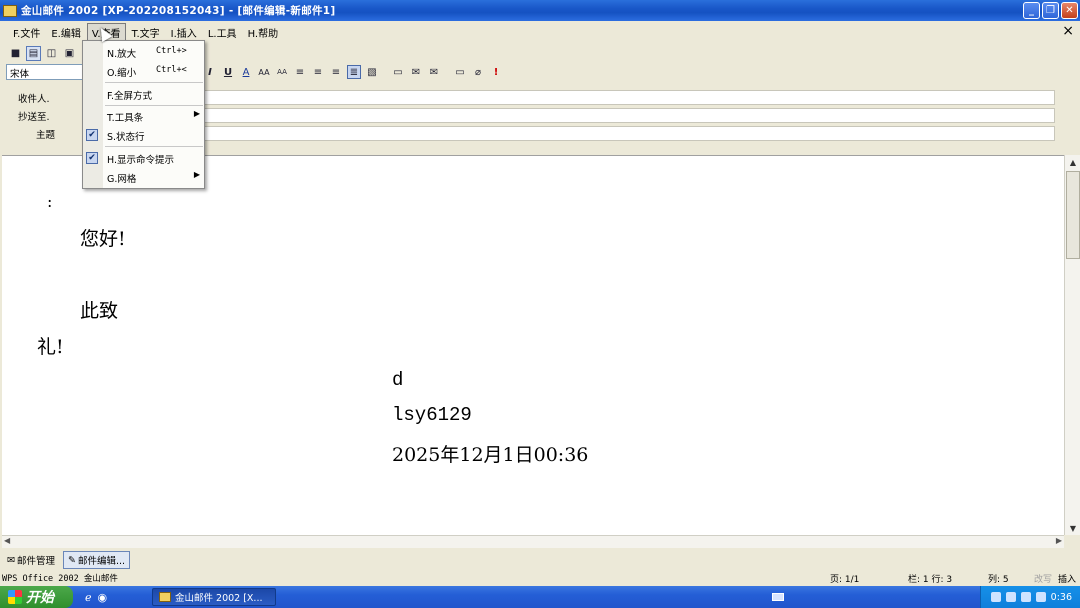 The height and width of the screenshot is (608, 1080). Describe the element at coordinates (69, 53) in the screenshot. I see `print-icon: ▣` at that location.